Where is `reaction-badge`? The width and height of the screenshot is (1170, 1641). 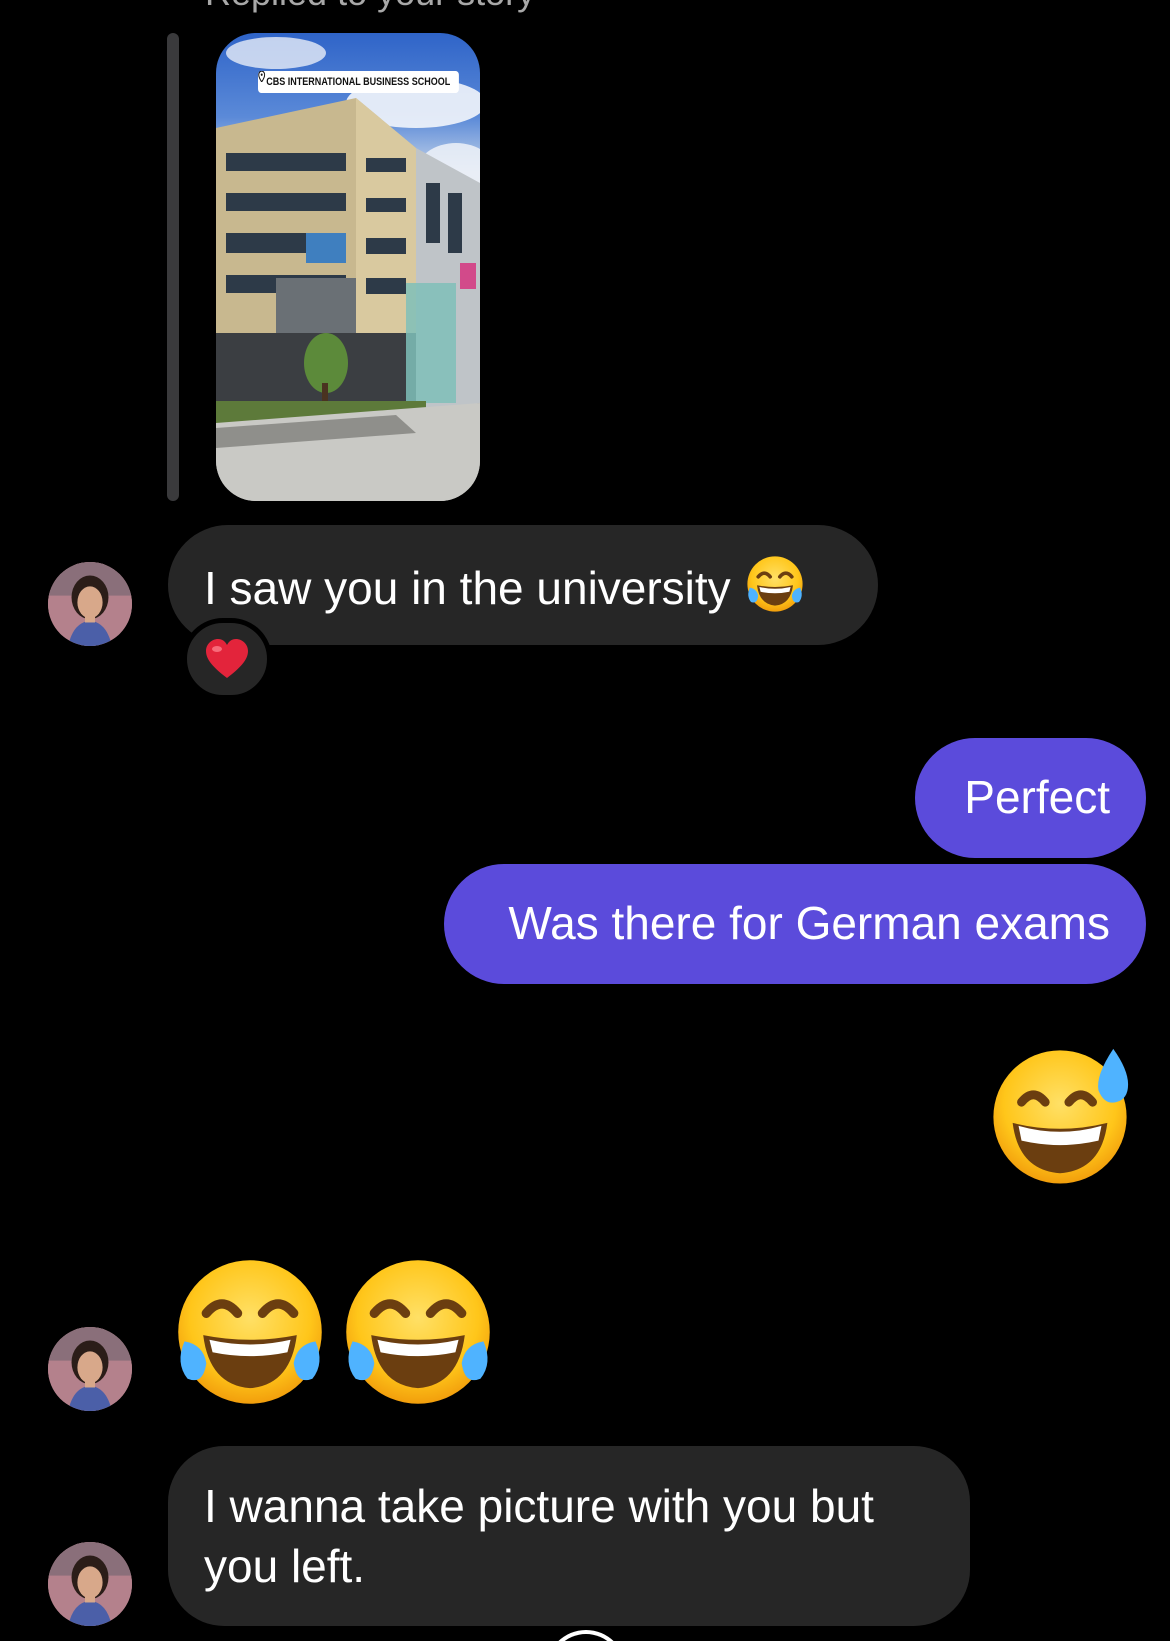
reaction-badge is located at coordinates (227, 659).